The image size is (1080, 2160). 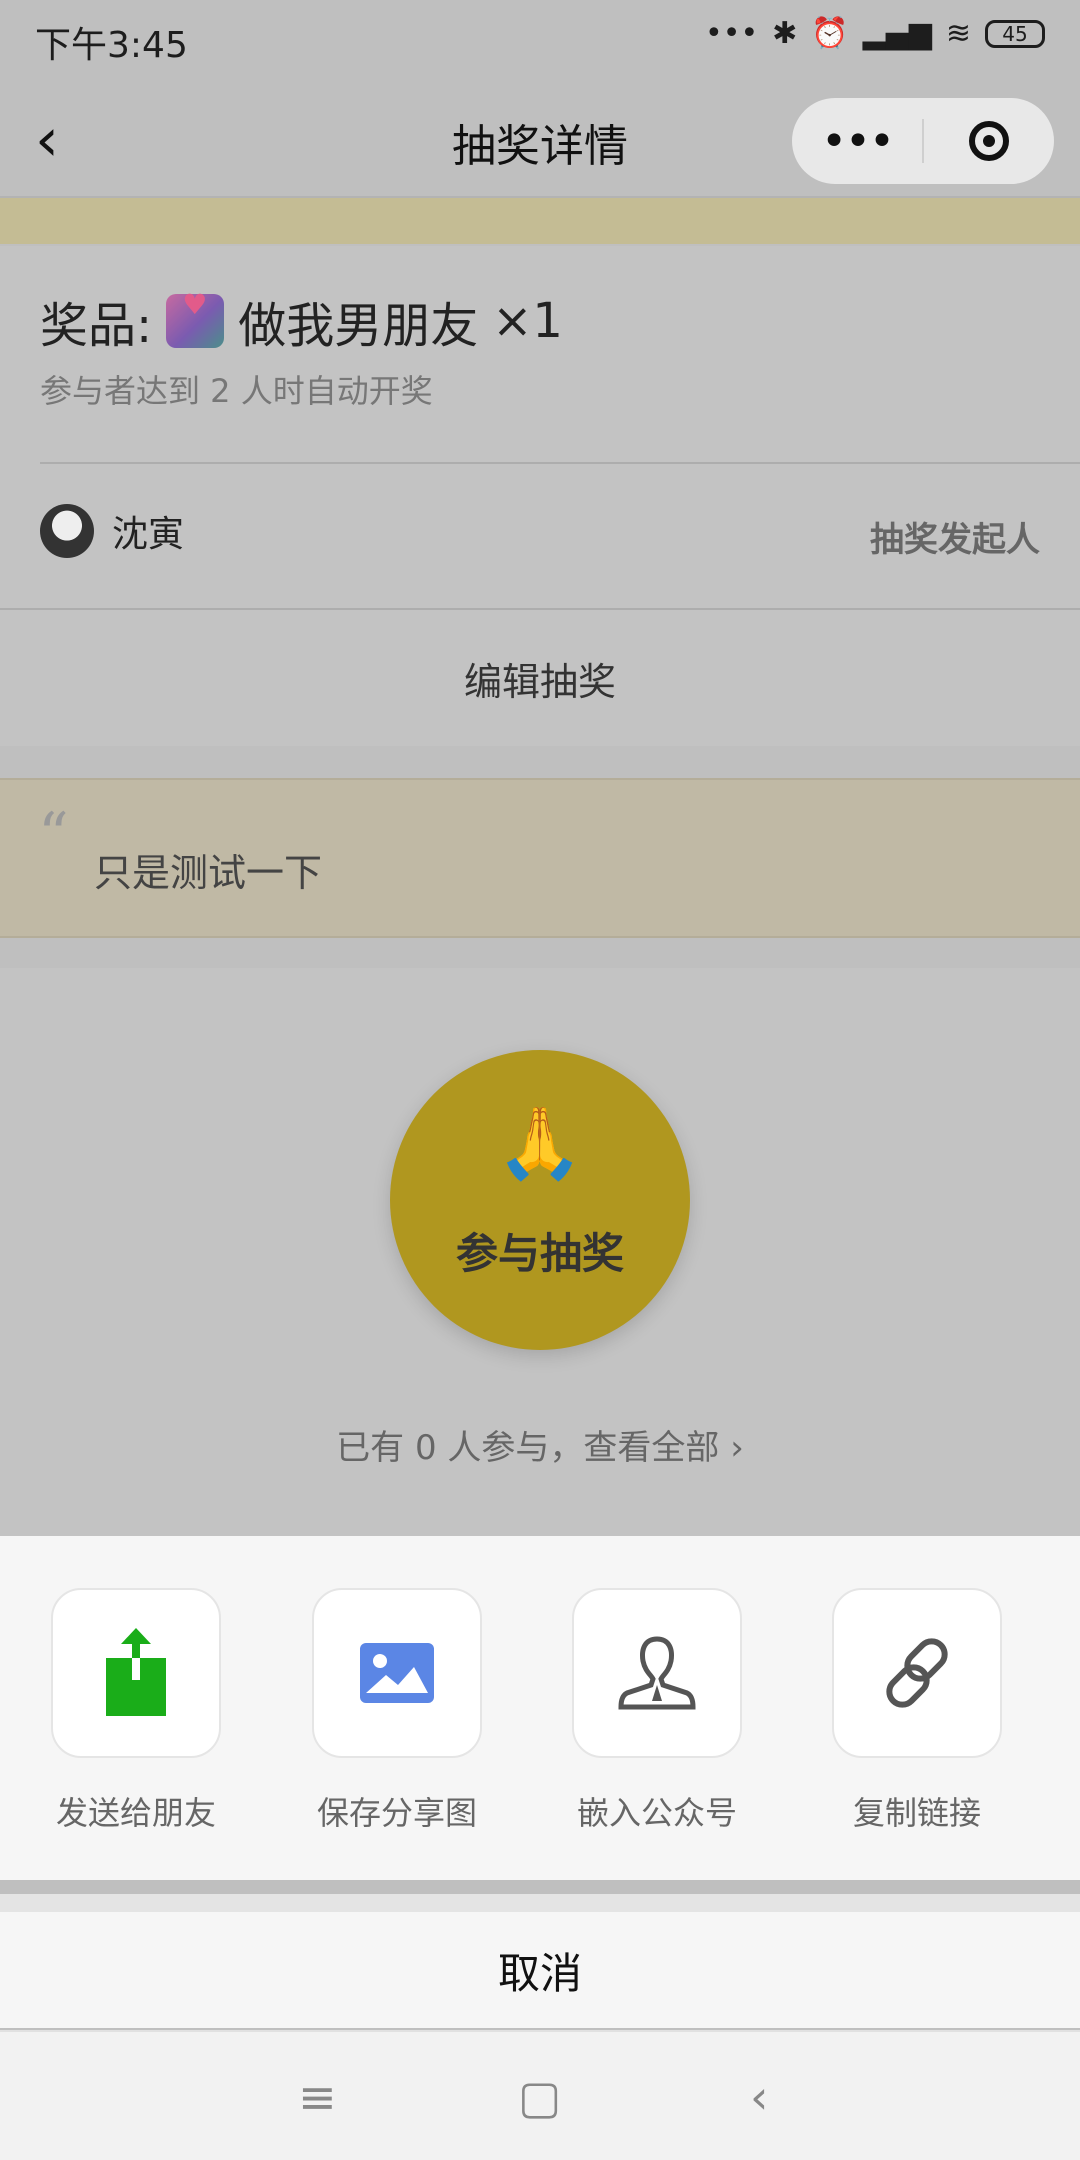 What do you see at coordinates (540, 40) in the screenshot?
I see `status-bar: 下午3:45 ••• ✱ ⏰ ▂▄▆ ≋ 45` at bounding box center [540, 40].